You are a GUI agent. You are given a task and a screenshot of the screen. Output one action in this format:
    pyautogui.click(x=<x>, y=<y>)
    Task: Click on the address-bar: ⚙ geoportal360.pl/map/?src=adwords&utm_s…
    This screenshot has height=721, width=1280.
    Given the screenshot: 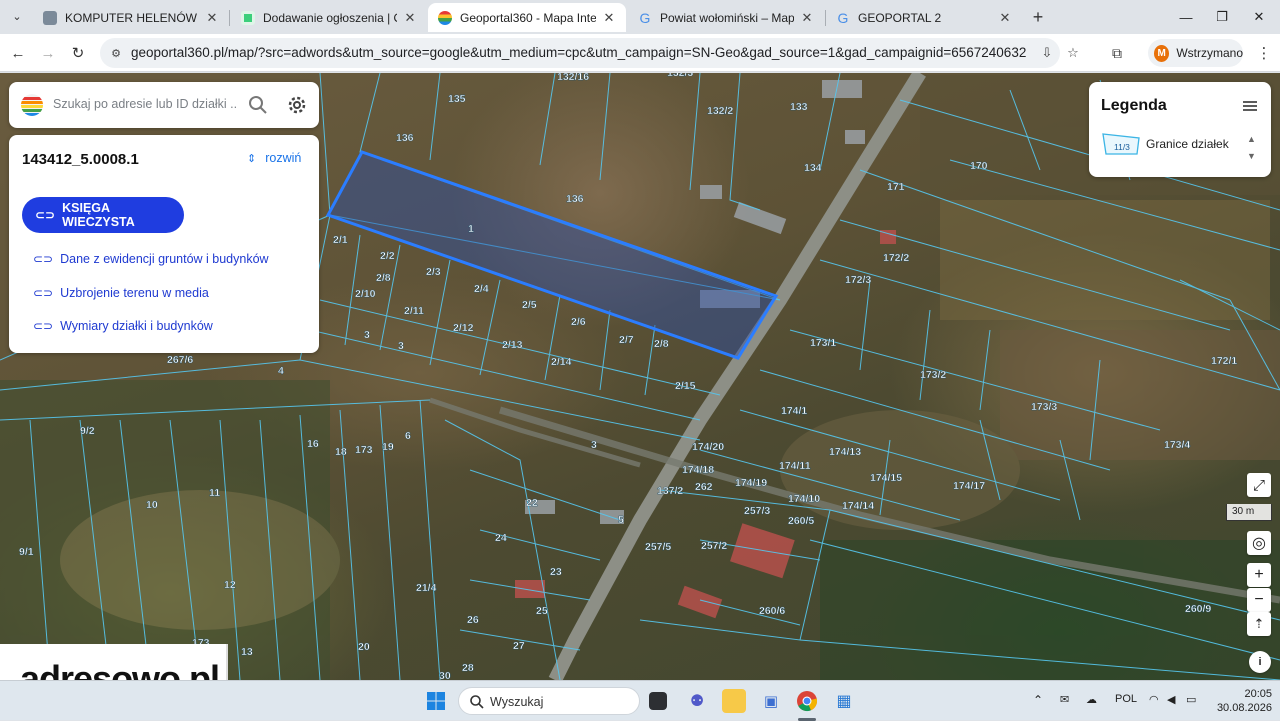 What is the action you would take?
    pyautogui.click(x=589, y=53)
    